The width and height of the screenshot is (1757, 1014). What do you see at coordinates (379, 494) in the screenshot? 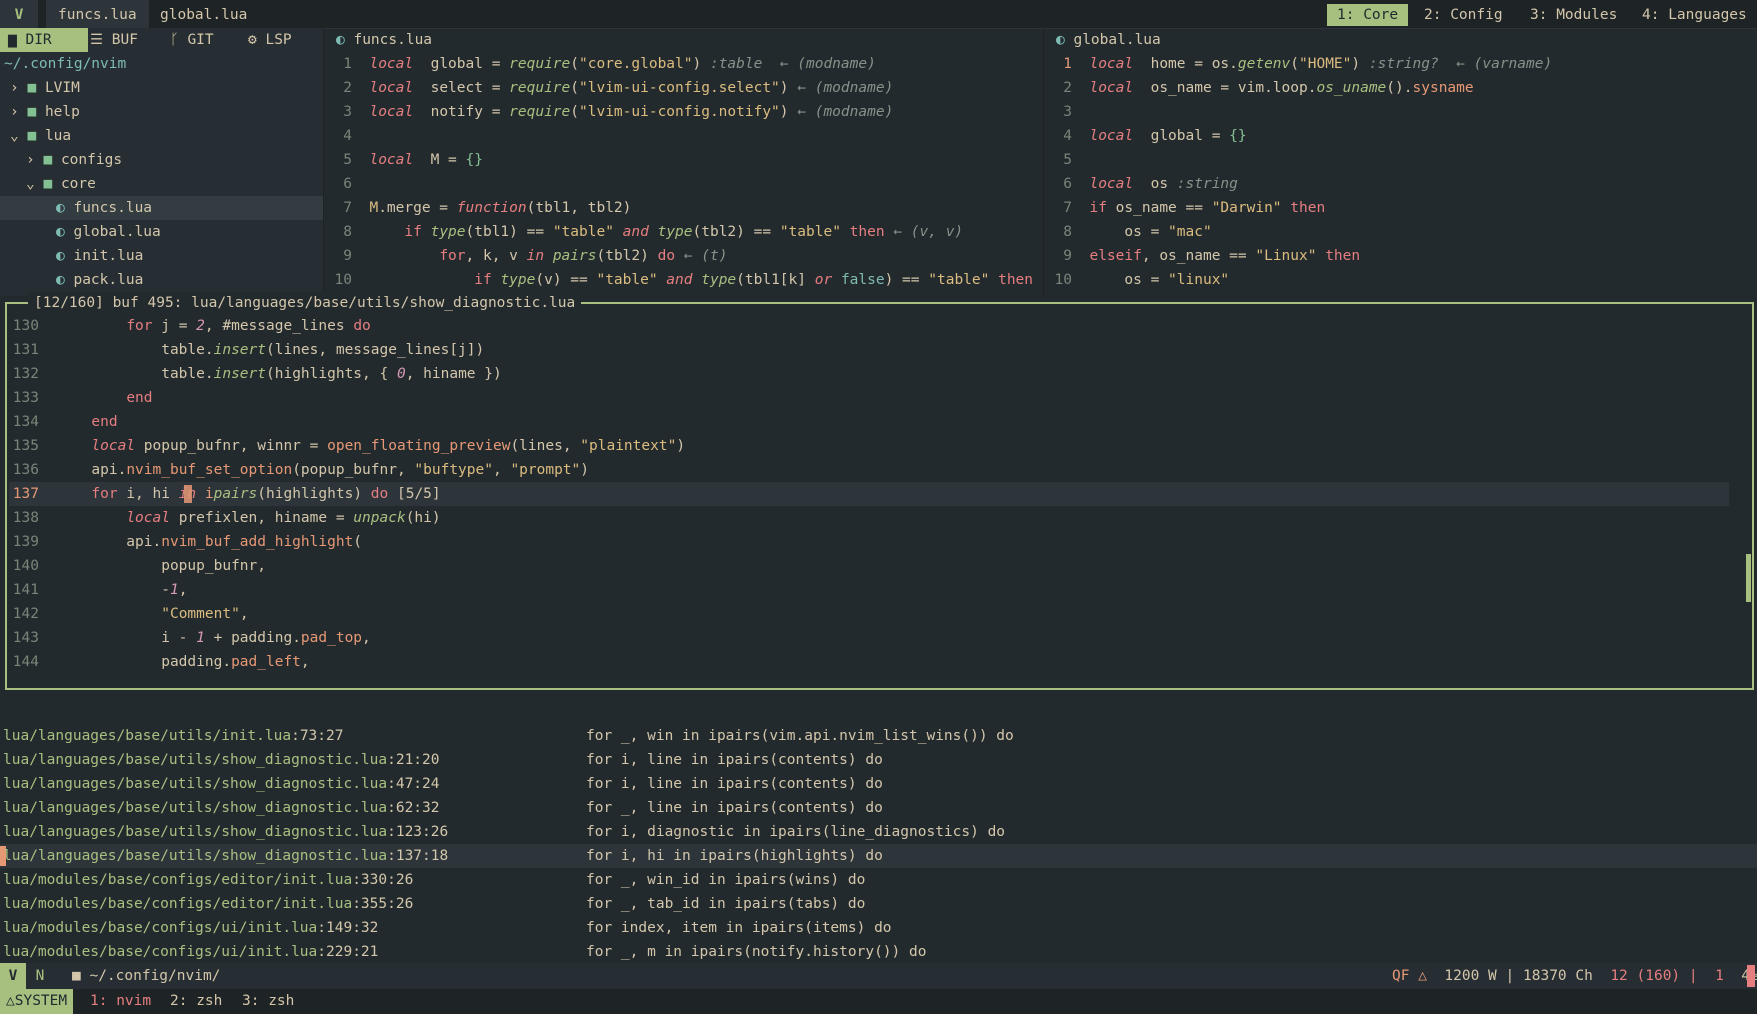
I see `code-token: do` at bounding box center [379, 494].